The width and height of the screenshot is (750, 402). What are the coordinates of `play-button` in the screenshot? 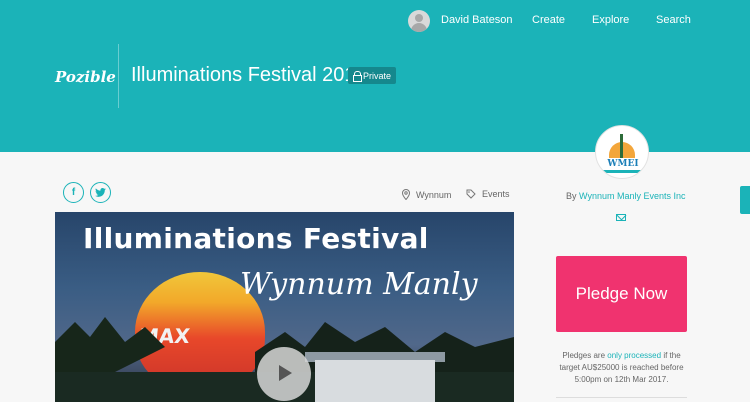 It's located at (284, 374).